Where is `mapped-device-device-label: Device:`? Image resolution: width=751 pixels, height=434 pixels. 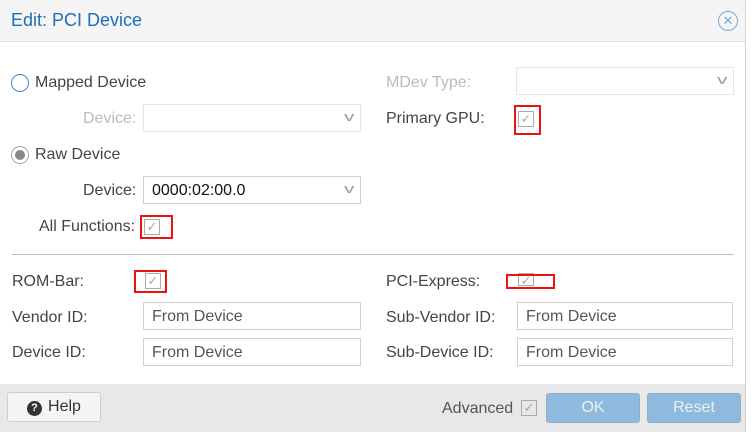 mapped-device-device-label: Device: is located at coordinates (110, 118).